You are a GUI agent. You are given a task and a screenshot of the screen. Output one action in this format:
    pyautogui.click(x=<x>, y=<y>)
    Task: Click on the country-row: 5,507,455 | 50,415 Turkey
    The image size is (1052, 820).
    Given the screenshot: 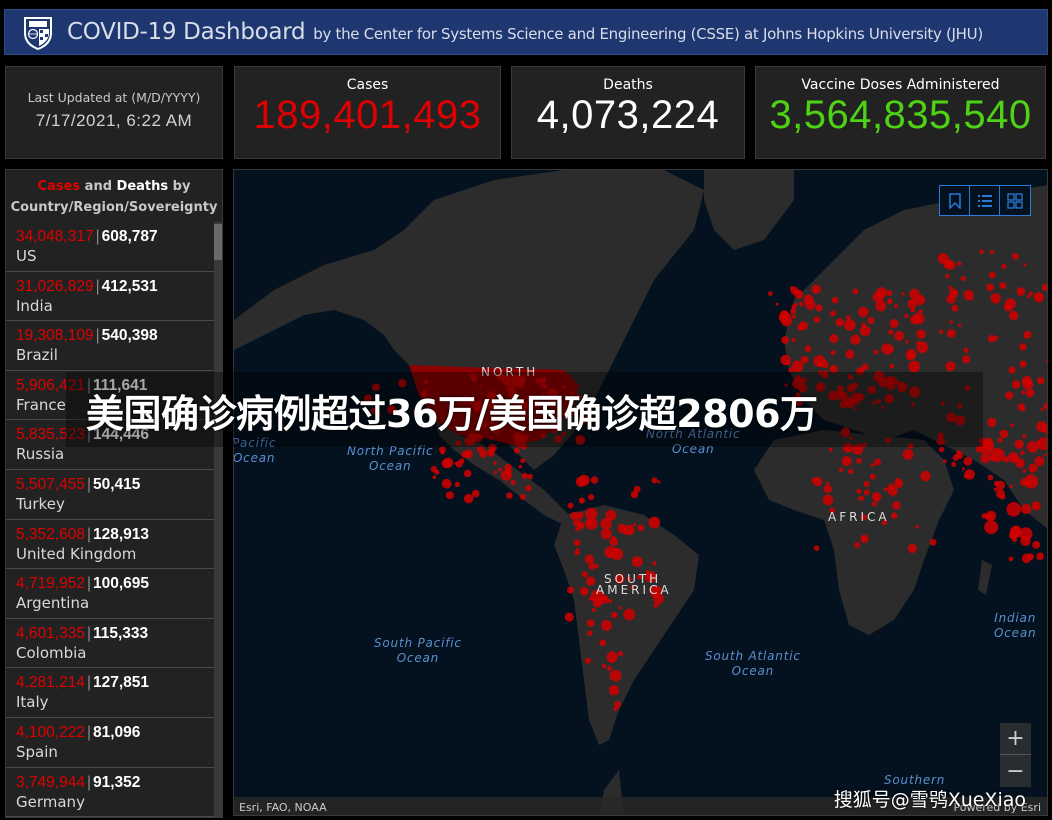 What is the action you would take?
    pyautogui.click(x=110, y=495)
    